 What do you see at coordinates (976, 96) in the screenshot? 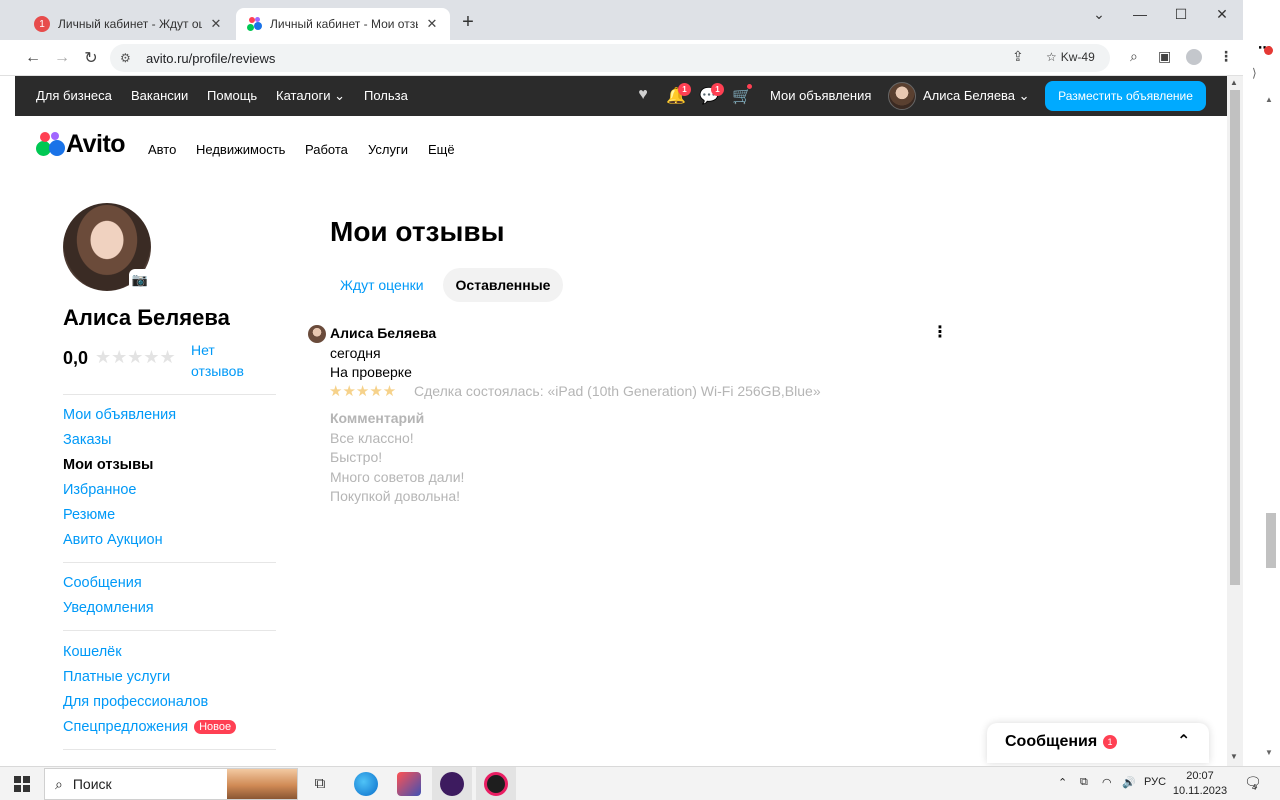
I see `user-menu: Алиса Беляева ⌄` at bounding box center [976, 96].